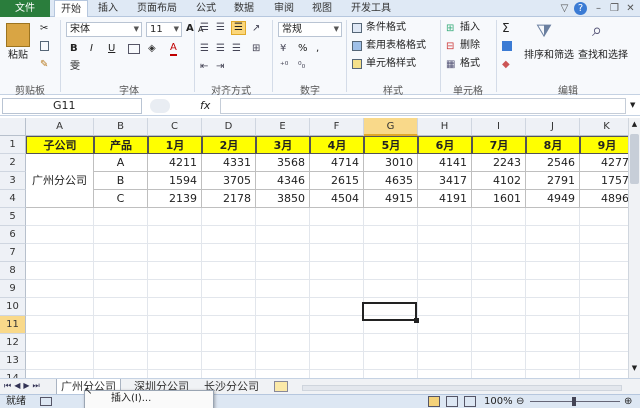 The image size is (640, 408). I want to click on horizontal-scrollbar, so click(462, 388).